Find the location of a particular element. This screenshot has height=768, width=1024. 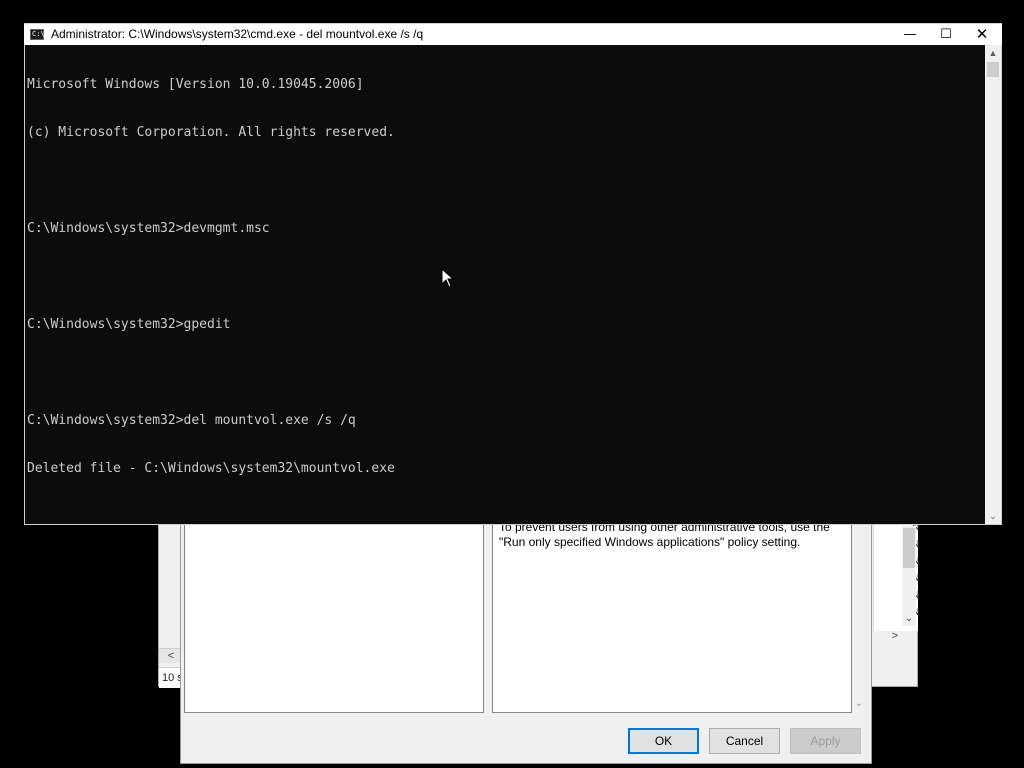

ok-button: OK is located at coordinates (663, 741).